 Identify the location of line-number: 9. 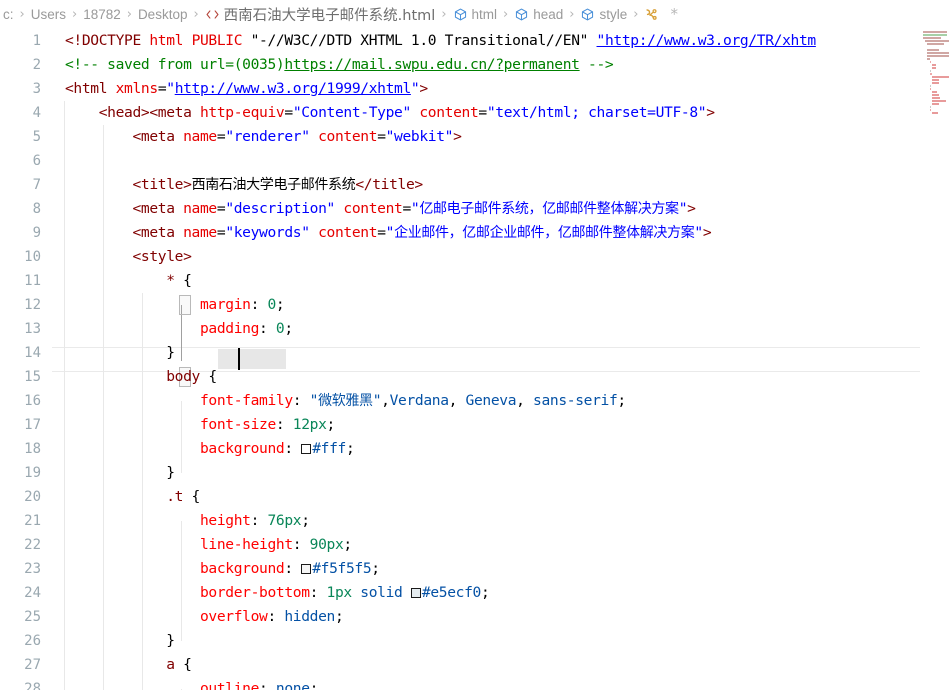
(36, 233).